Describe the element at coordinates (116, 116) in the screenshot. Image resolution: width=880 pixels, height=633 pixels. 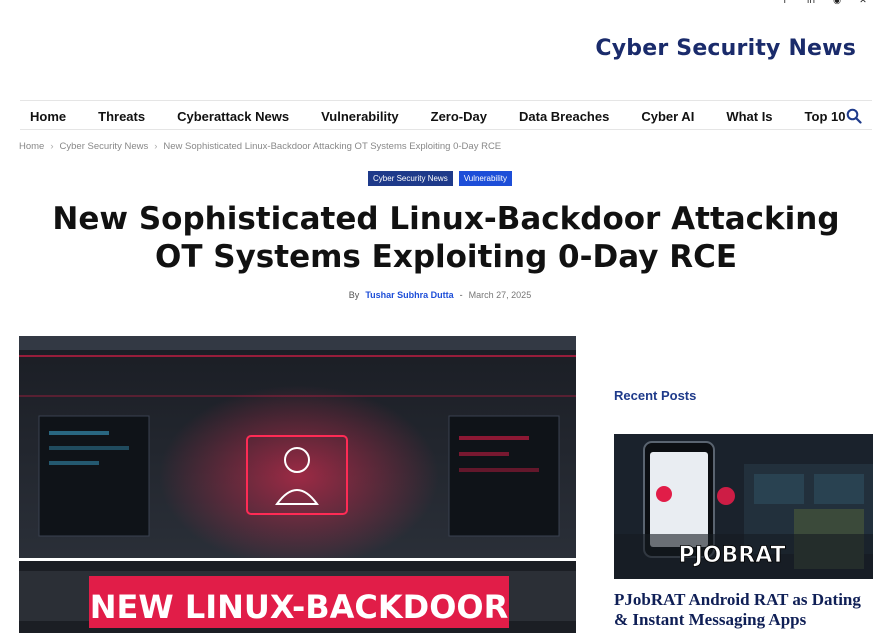
I see `nav-item-threats: Threats` at that location.